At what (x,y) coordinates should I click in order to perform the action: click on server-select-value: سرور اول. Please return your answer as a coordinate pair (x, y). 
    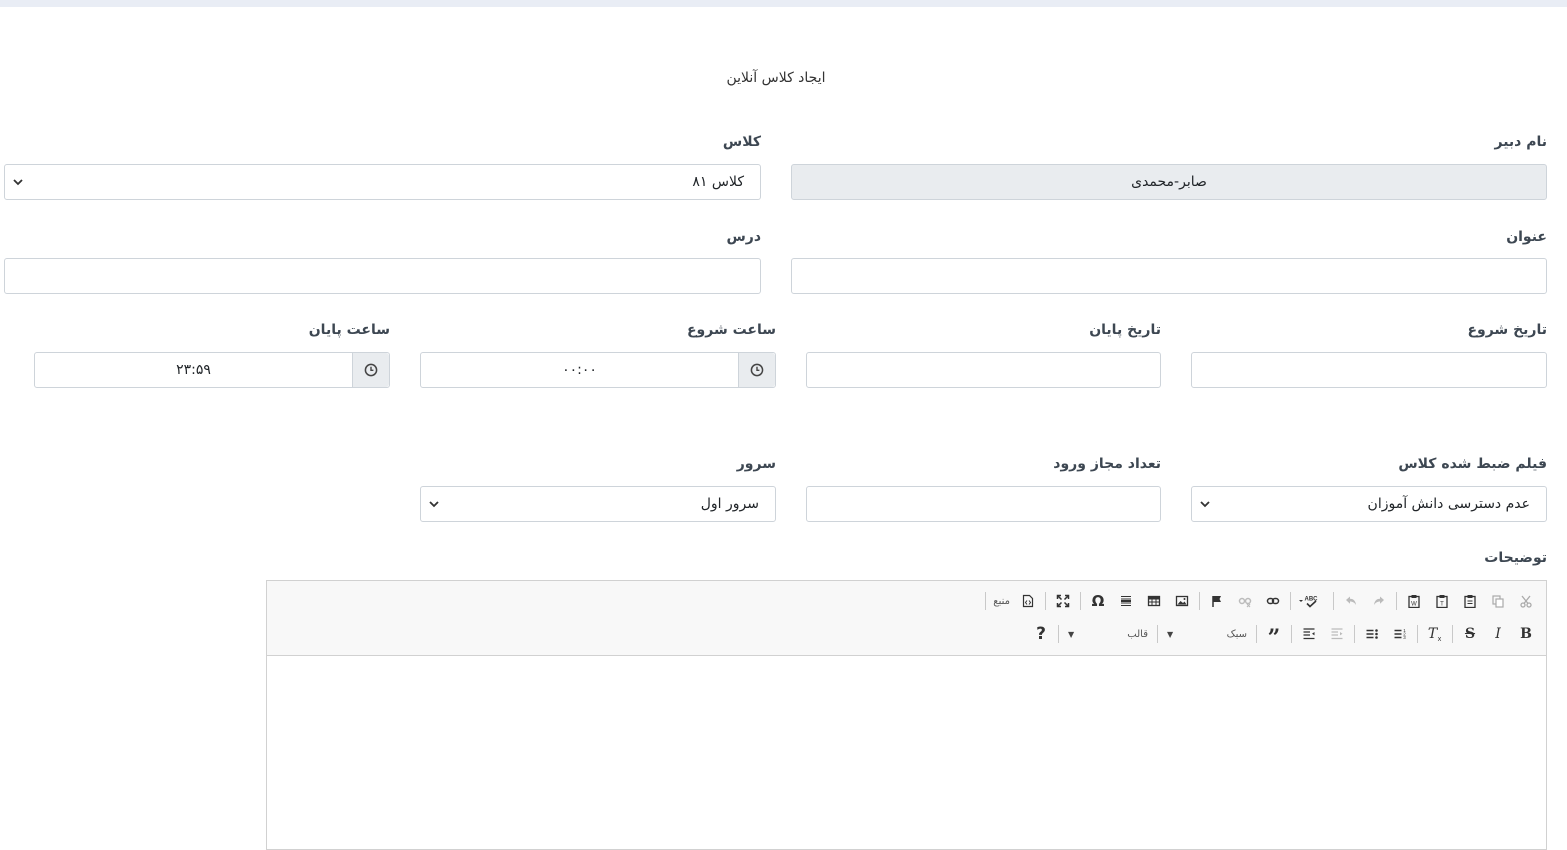
    Looking at the image, I should click on (729, 504).